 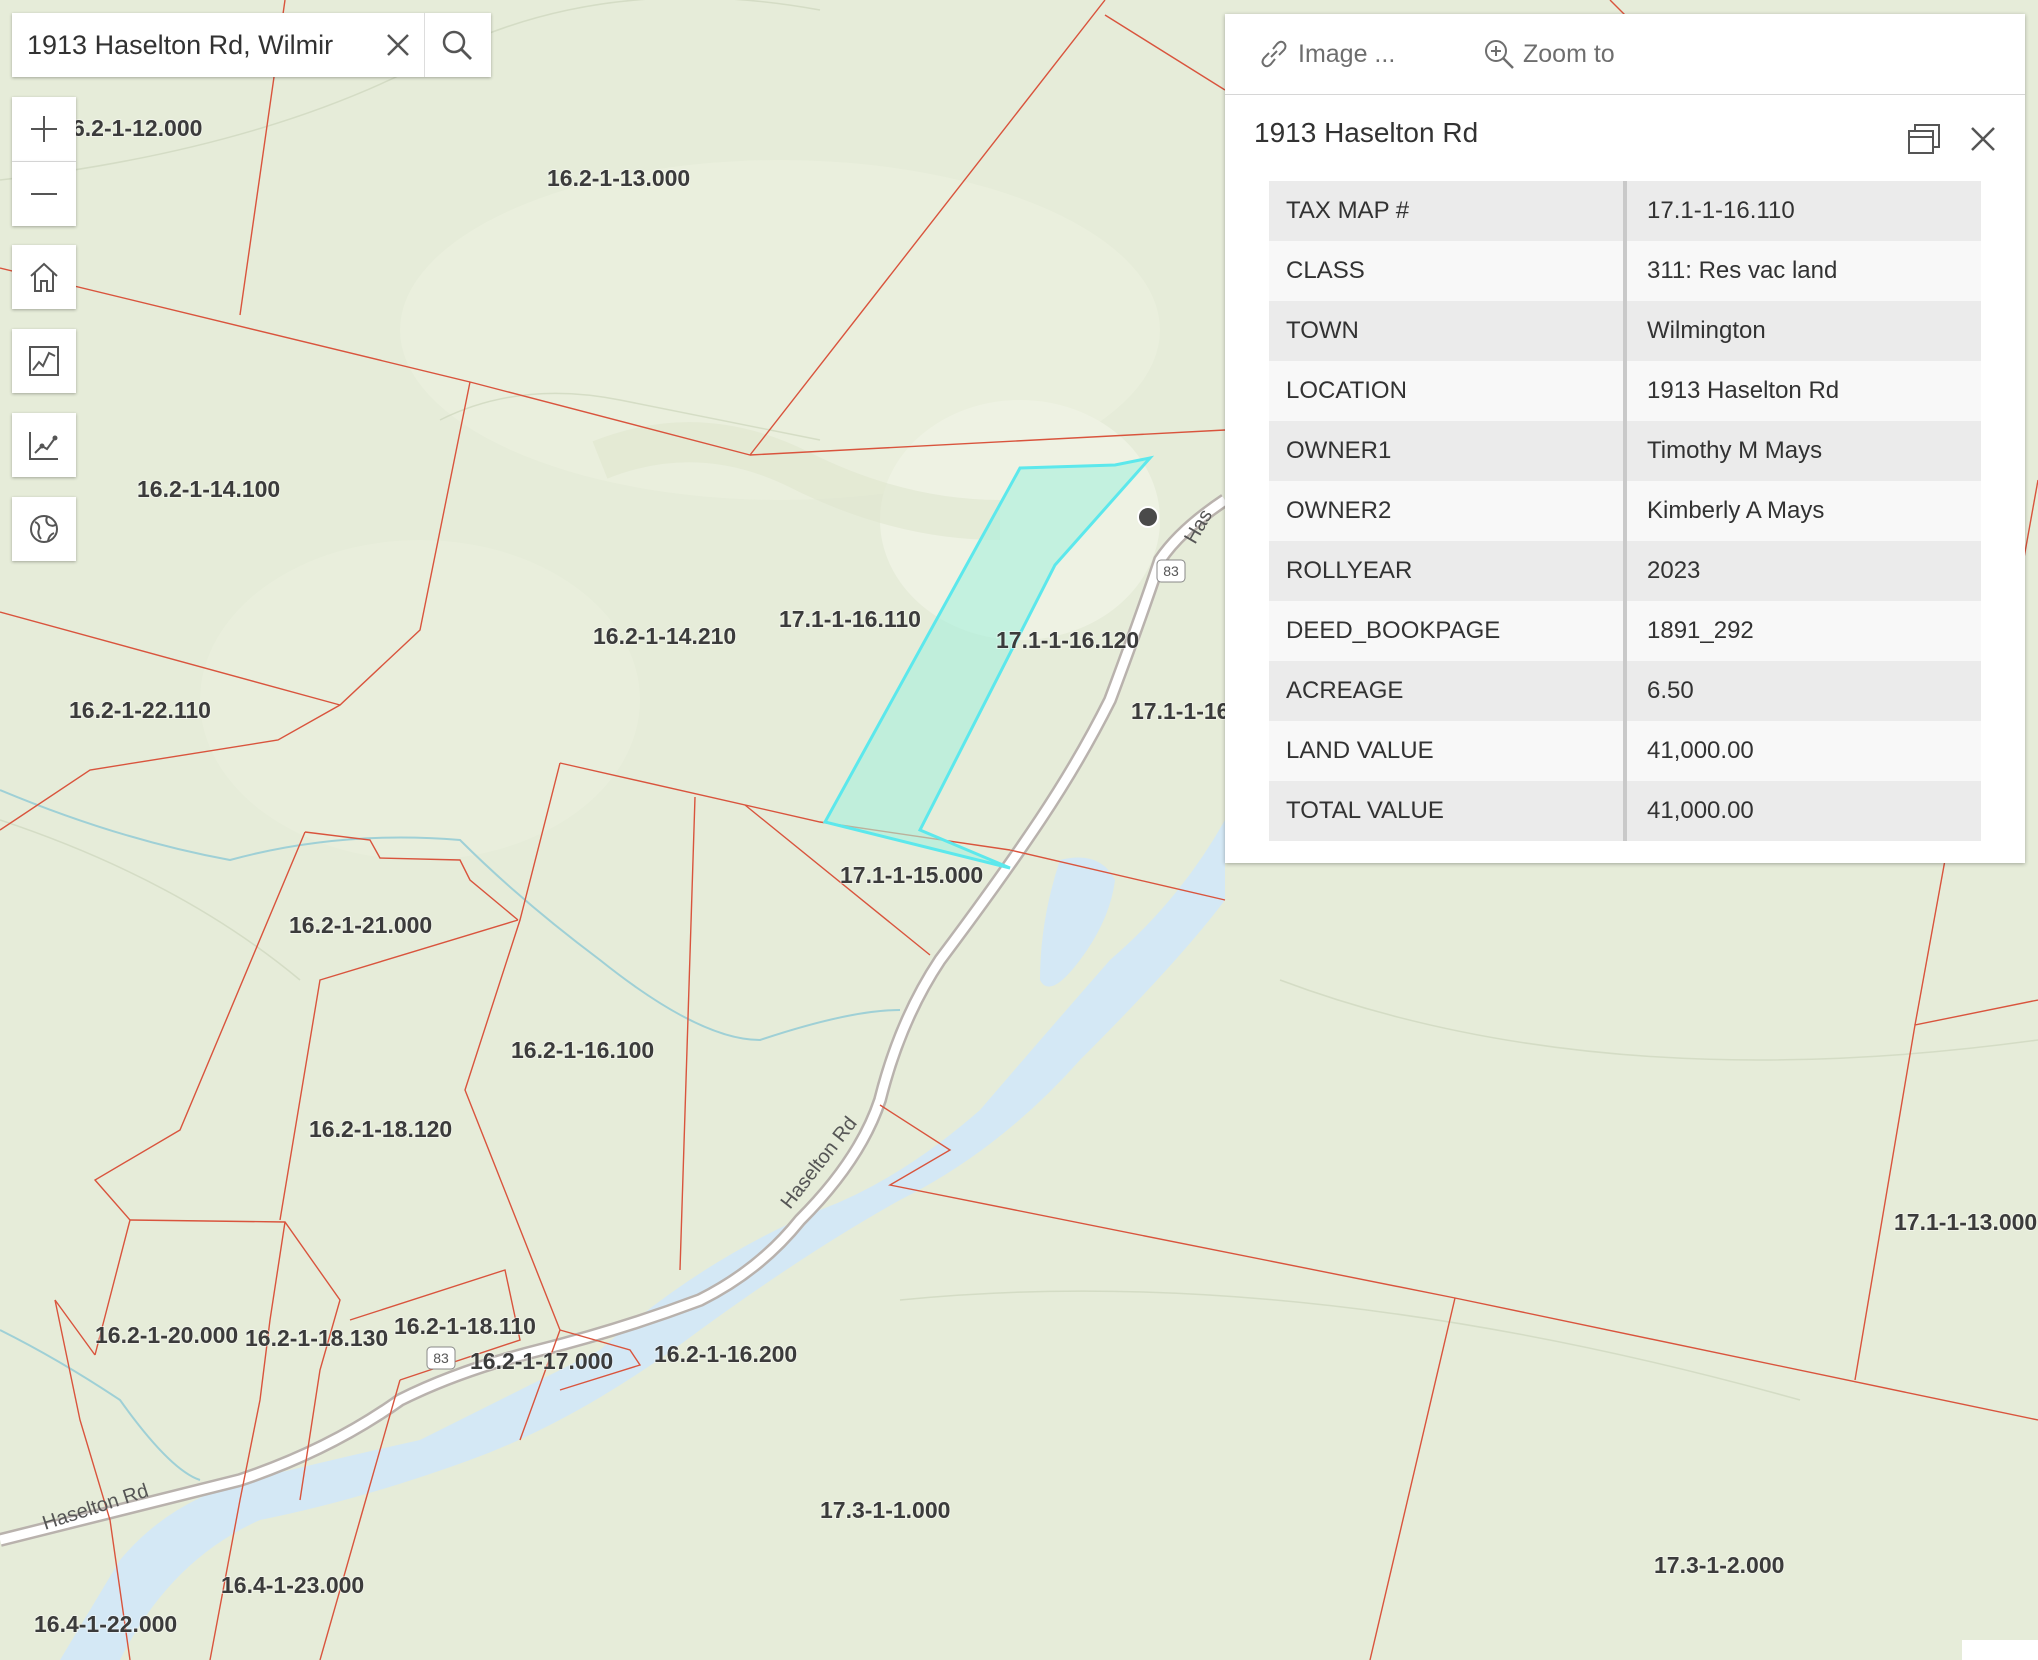 What do you see at coordinates (664, 636) in the screenshot?
I see `parcel-label: 16.2-1-14.210` at bounding box center [664, 636].